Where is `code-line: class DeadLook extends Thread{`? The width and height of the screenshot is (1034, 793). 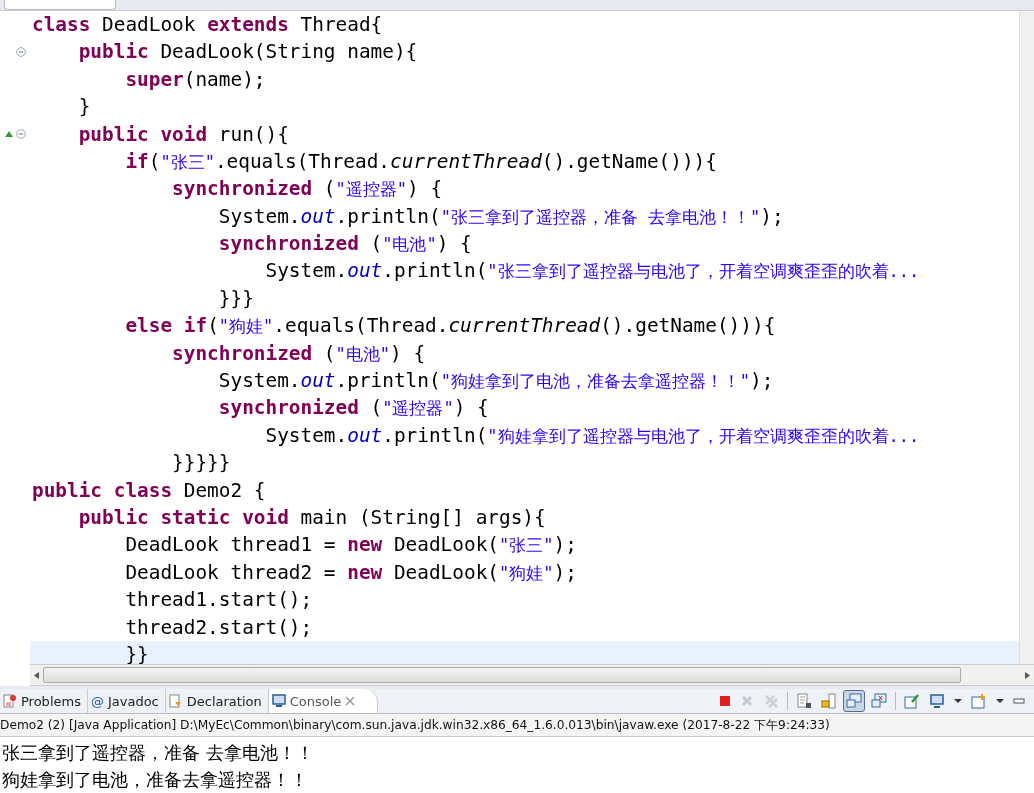
code-line: class DeadLook extends Thread{ is located at coordinates (207, 24).